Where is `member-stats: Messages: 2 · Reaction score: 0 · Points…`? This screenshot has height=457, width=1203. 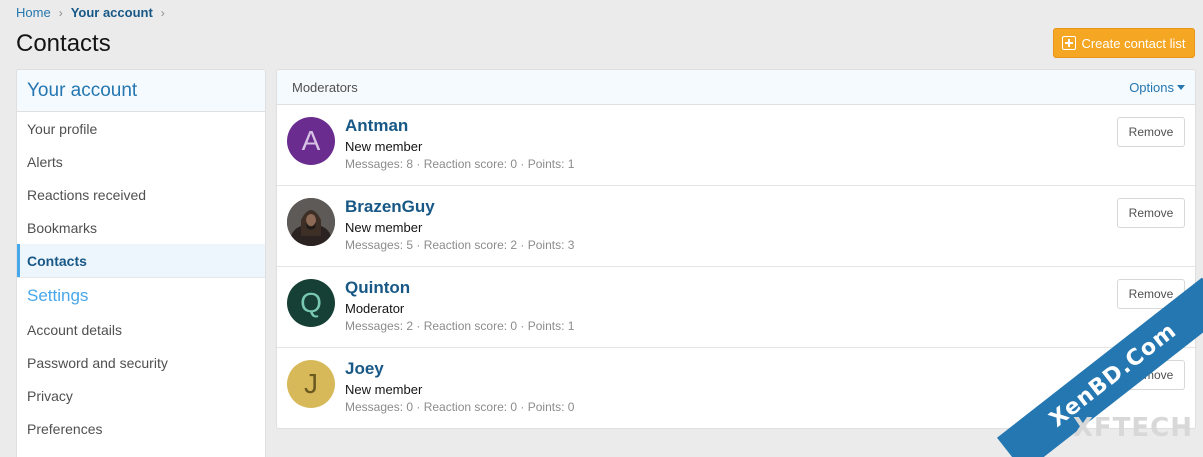 member-stats: Messages: 2 · Reaction score: 0 · Points… is located at coordinates (460, 326).